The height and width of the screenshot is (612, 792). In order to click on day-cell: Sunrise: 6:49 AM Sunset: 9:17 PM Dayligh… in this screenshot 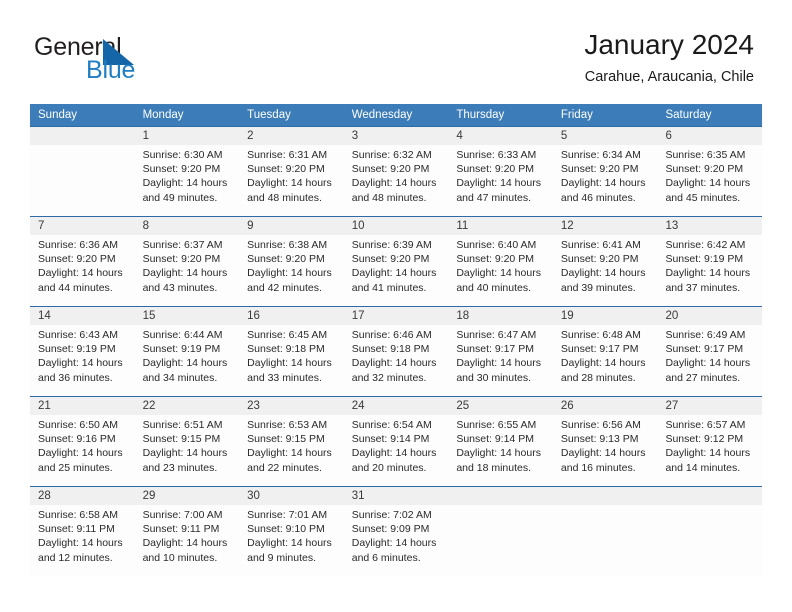, I will do `click(709, 360)`.